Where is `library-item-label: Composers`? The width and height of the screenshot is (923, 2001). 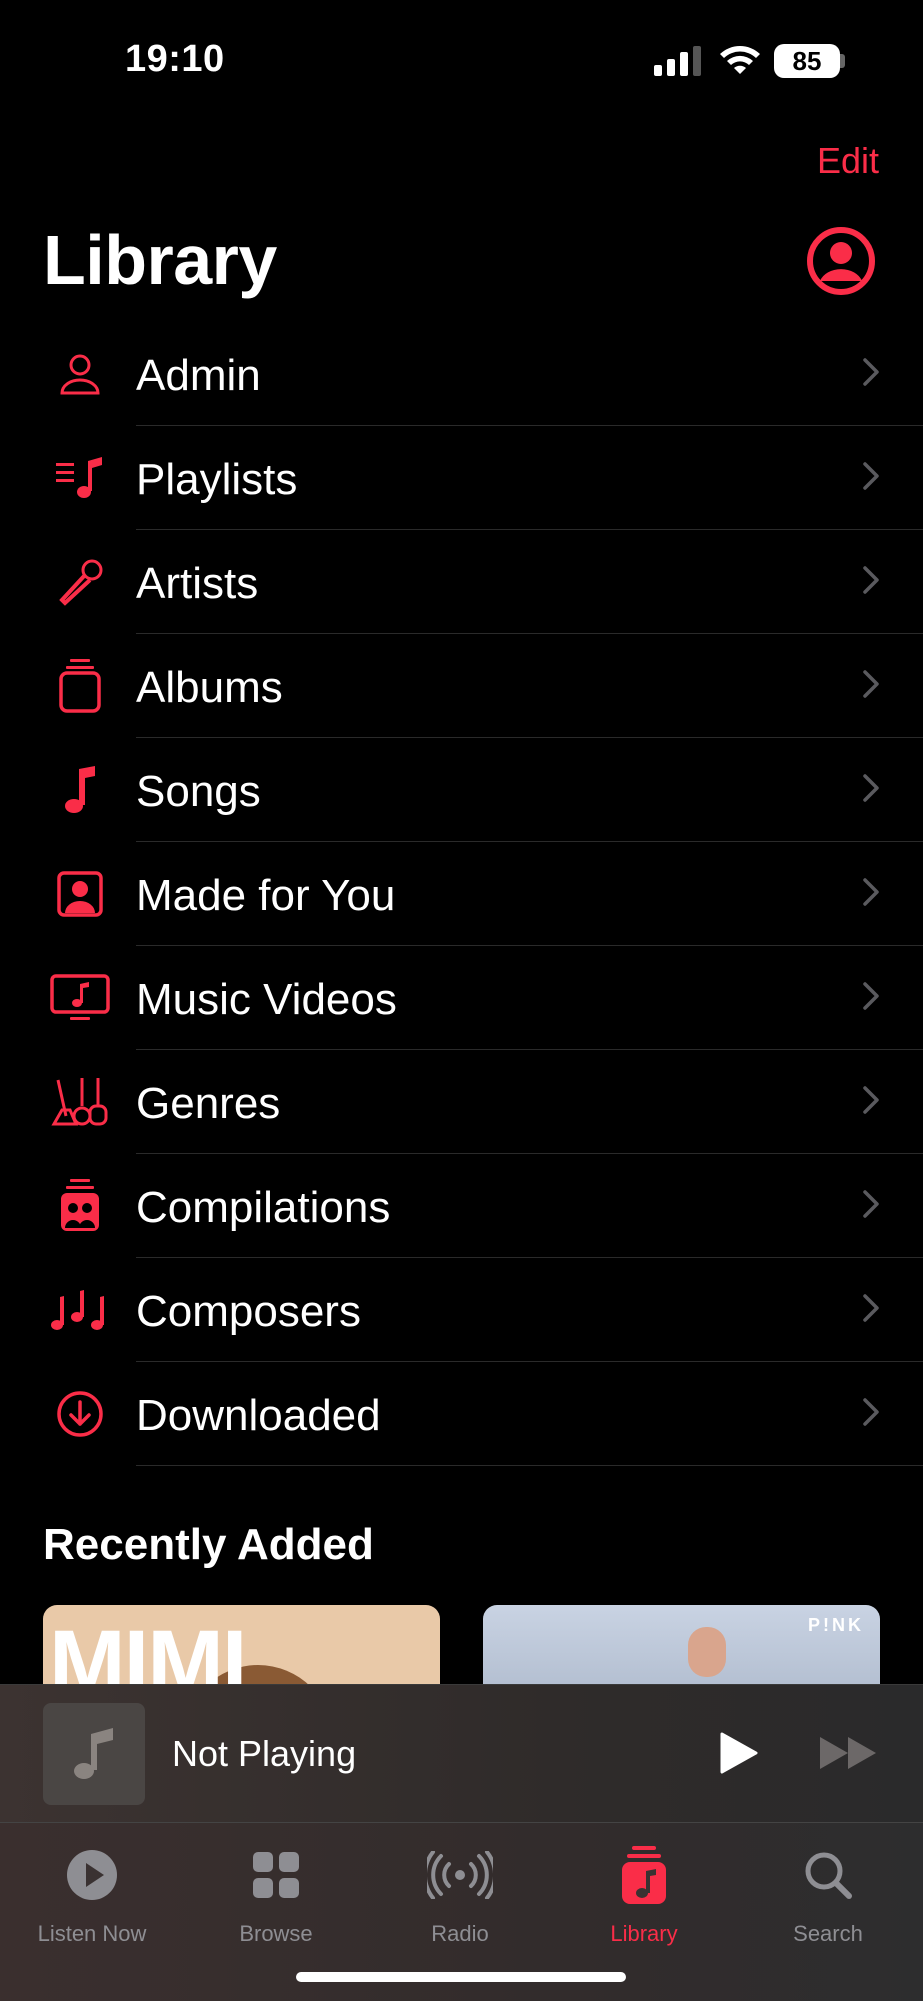
library-item-label: Composers is located at coordinates (248, 1311).